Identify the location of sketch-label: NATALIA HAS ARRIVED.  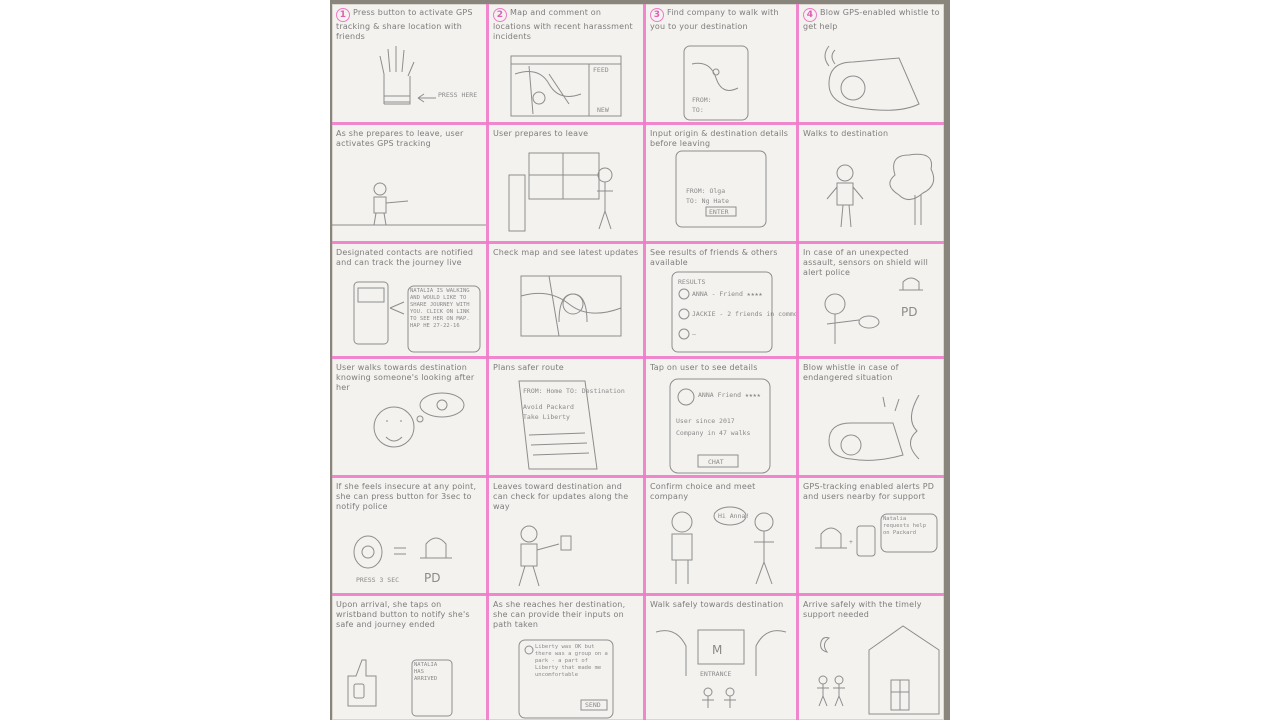
(426, 672).